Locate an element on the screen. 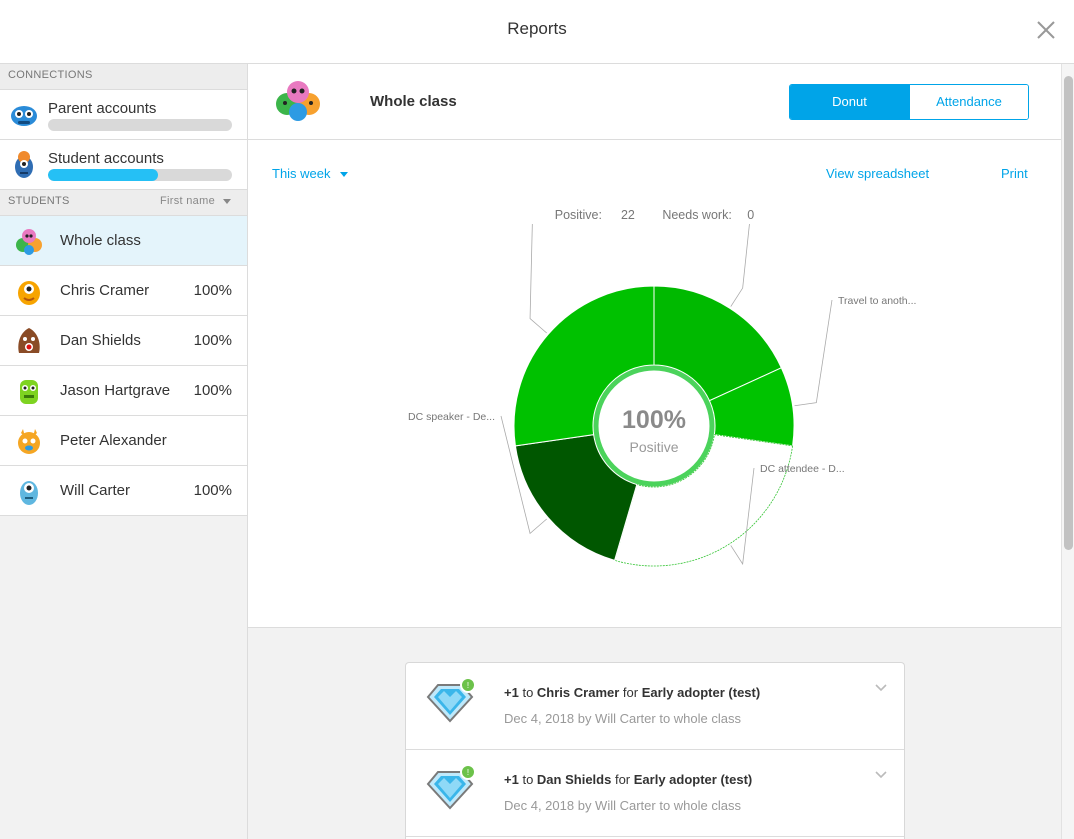 Image resolution: width=1074 pixels, height=839 pixels. connection-student-accounts: Student accounts is located at coordinates (123, 165).